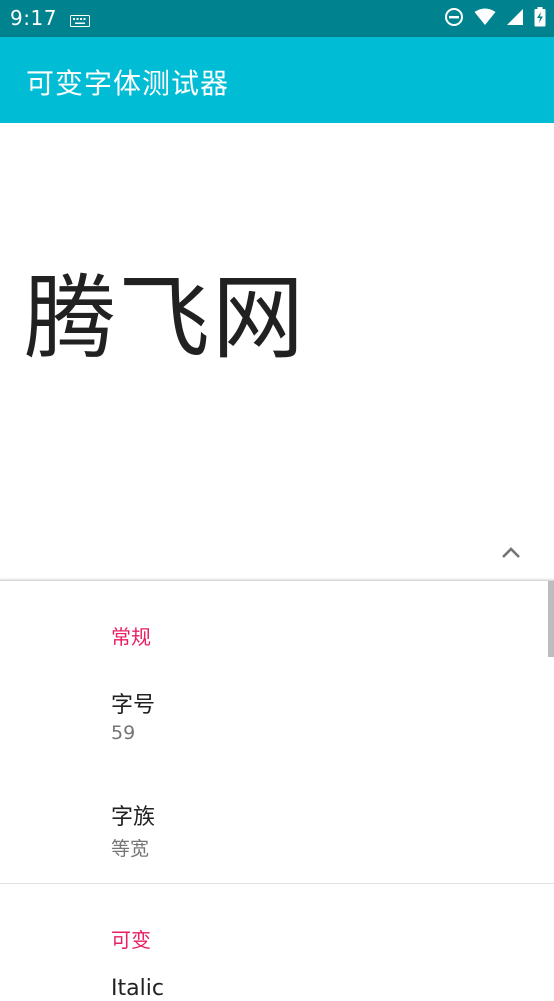 This screenshot has width=554, height=1001. Describe the element at coordinates (133, 817) in the screenshot. I see `font-family-title: 字族` at that location.